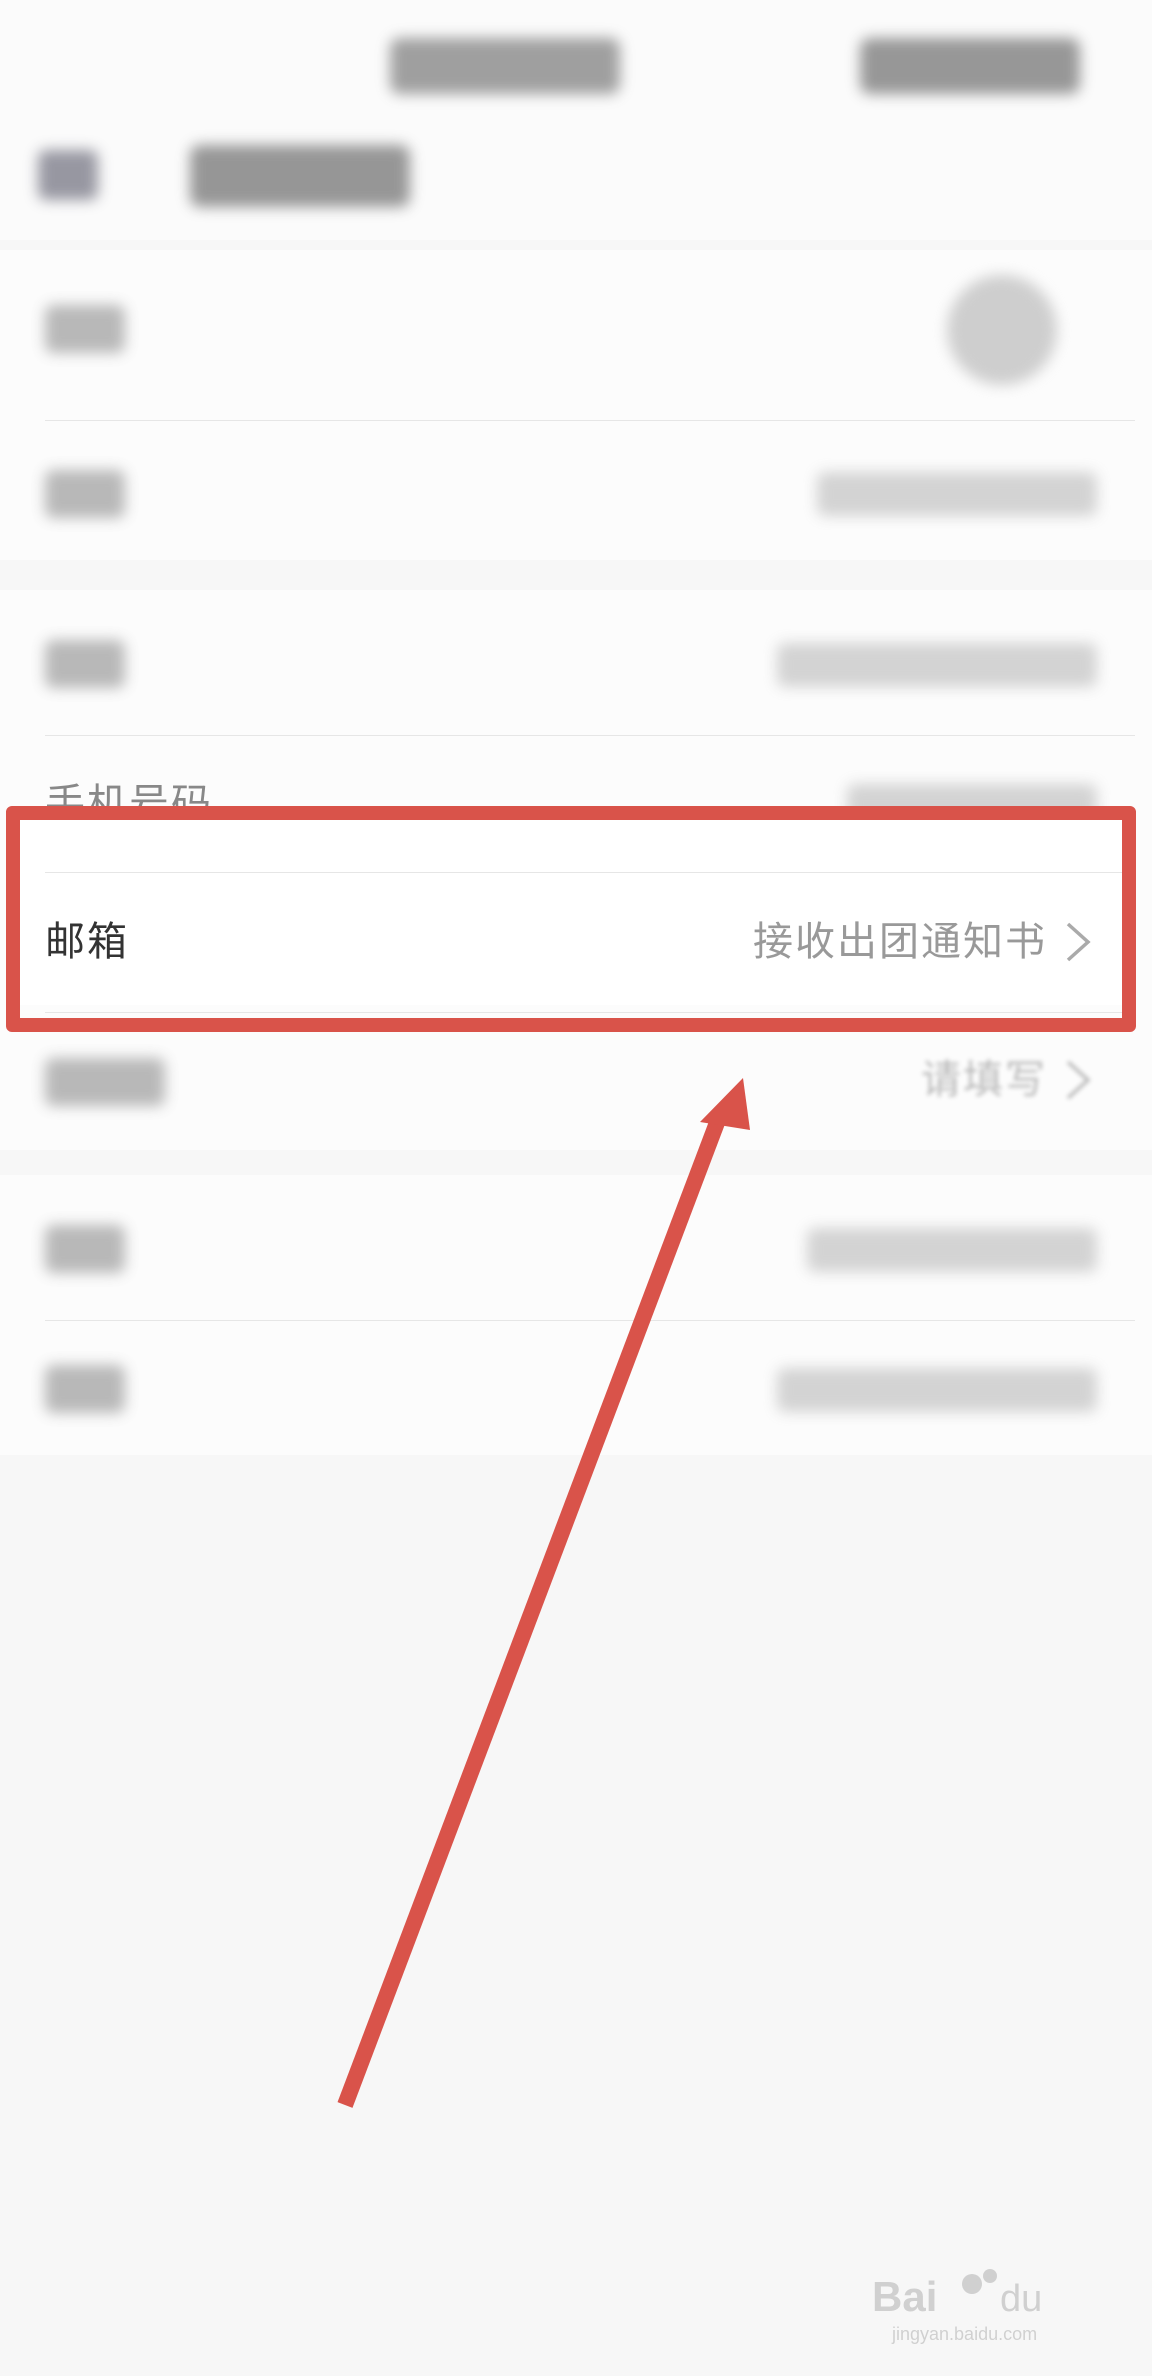  What do you see at coordinates (957, 2306) in the screenshot?
I see `watermark-logo: Bai du jingyan.baidu.com` at bounding box center [957, 2306].